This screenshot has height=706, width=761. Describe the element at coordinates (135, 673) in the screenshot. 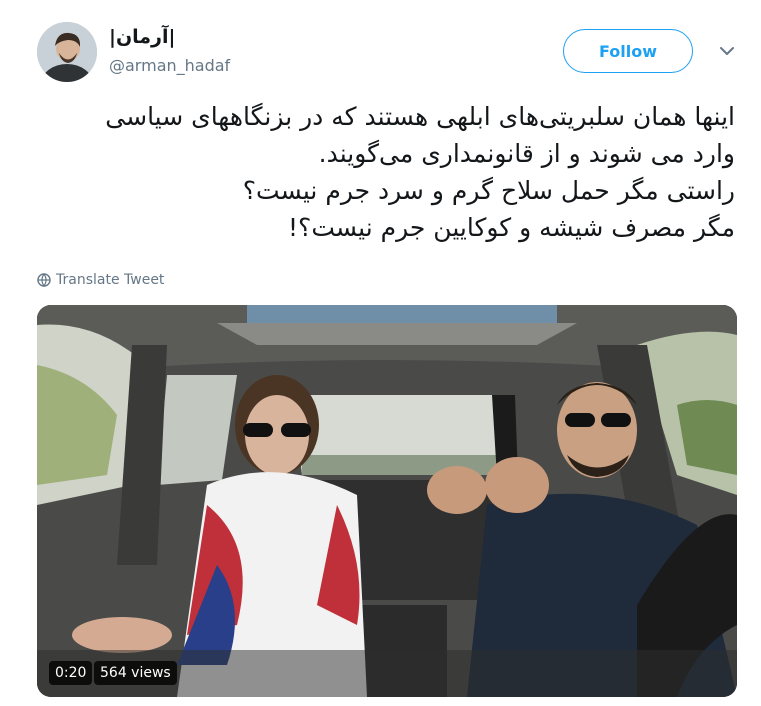

I see `video-views-badge: 564 views` at that location.